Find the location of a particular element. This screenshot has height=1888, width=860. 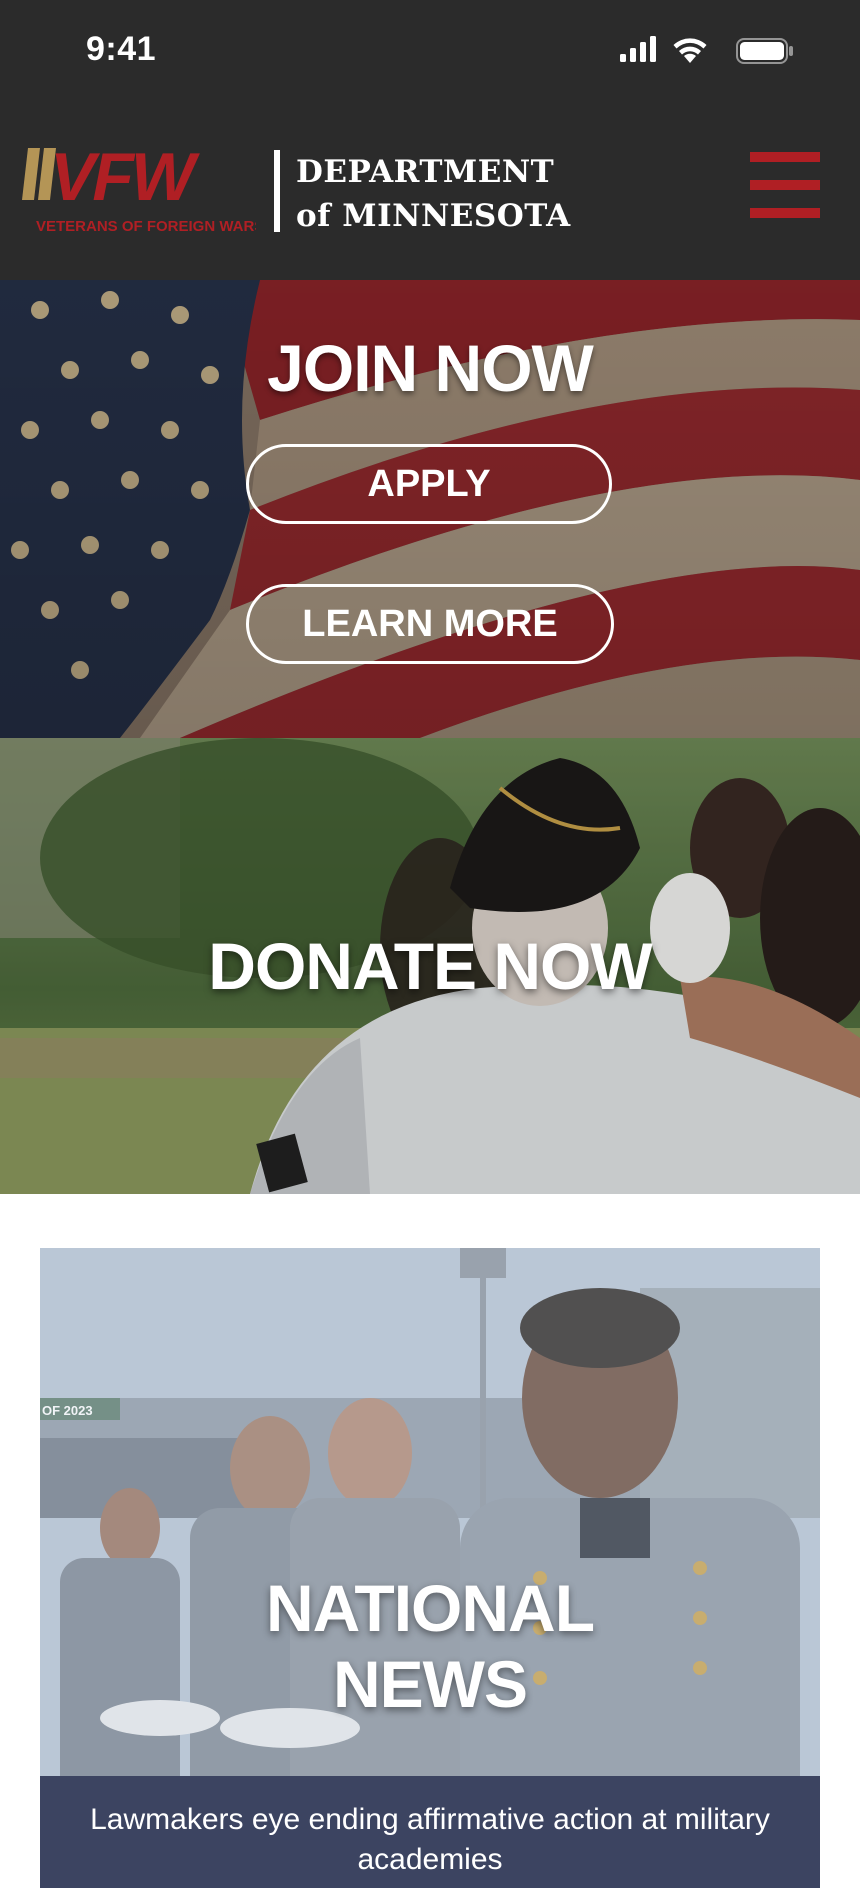

status-bar: 9:41 is located at coordinates (430, 52).